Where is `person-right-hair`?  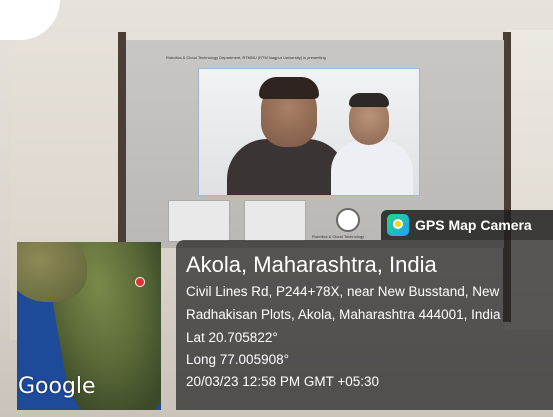 person-right-hair is located at coordinates (369, 100).